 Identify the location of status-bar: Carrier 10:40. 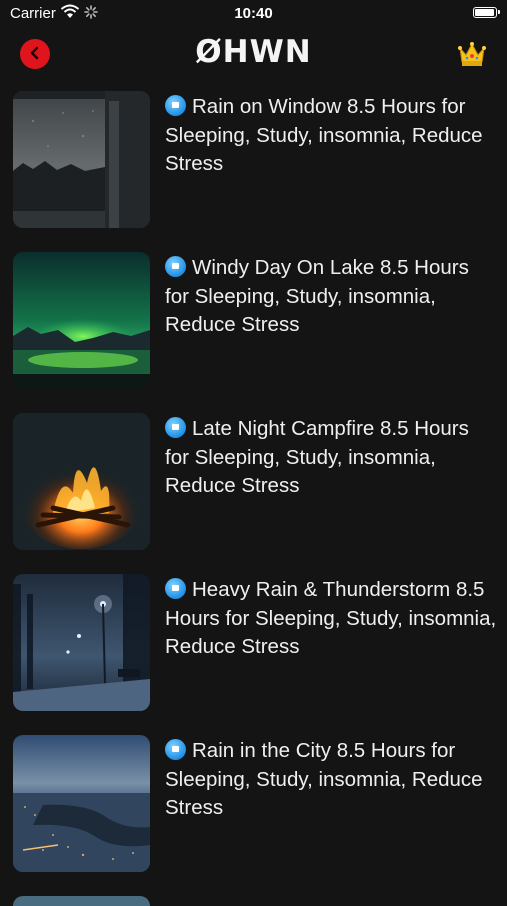
(253, 14).